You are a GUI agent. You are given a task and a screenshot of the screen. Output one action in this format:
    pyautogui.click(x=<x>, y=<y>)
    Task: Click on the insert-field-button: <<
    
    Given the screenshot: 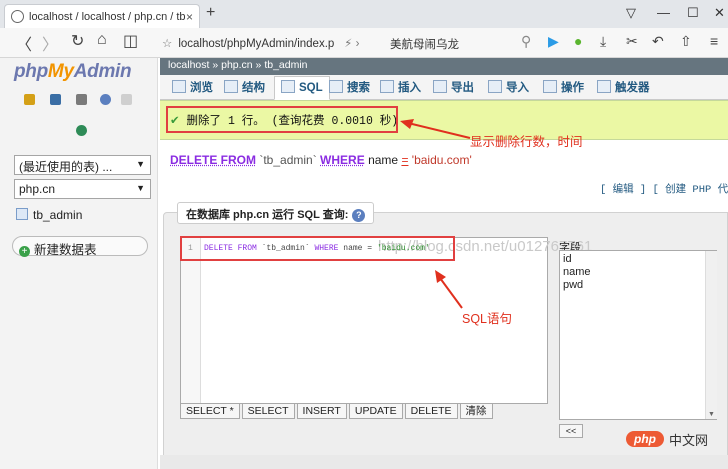 What is the action you would take?
    pyautogui.click(x=571, y=431)
    